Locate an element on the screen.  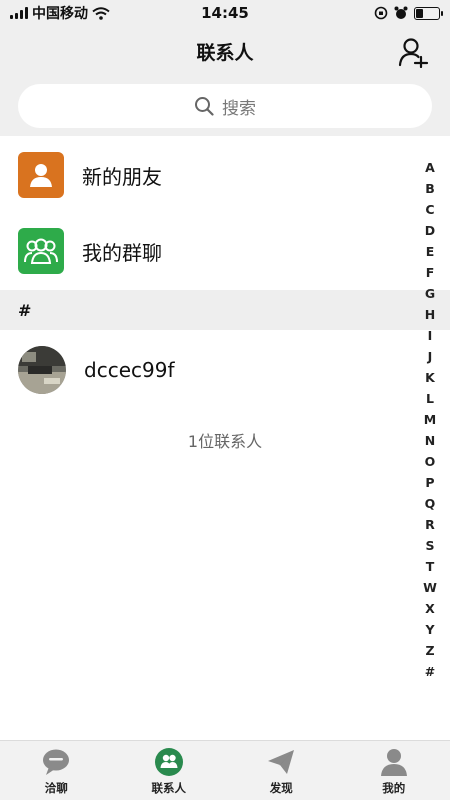
contact-row: dccec99f is located at coordinates (207, 370).